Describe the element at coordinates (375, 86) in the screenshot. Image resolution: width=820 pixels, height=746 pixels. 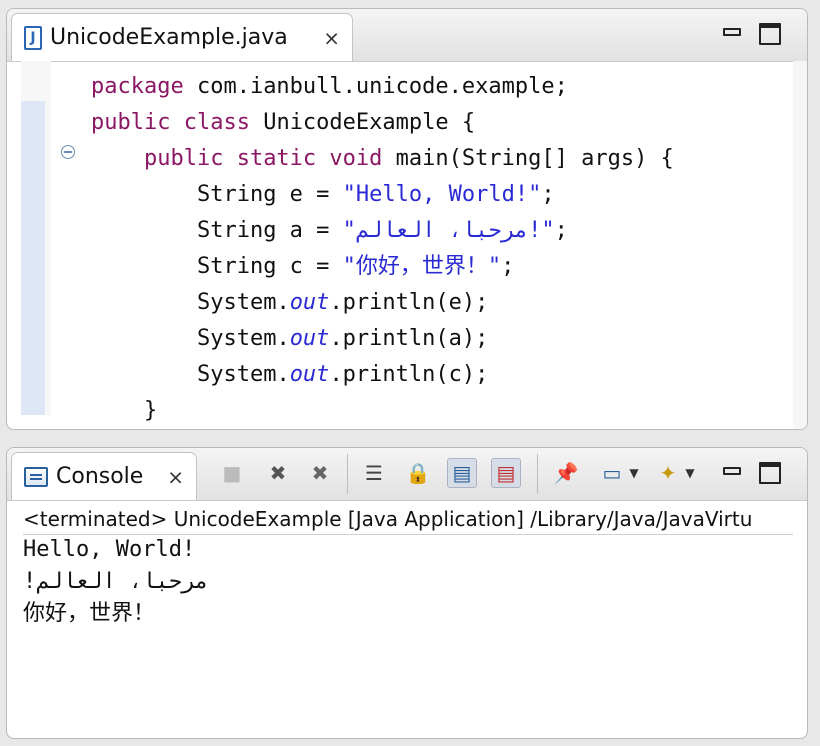
I see `code-token: com.ianbull.unicode.example;` at that location.